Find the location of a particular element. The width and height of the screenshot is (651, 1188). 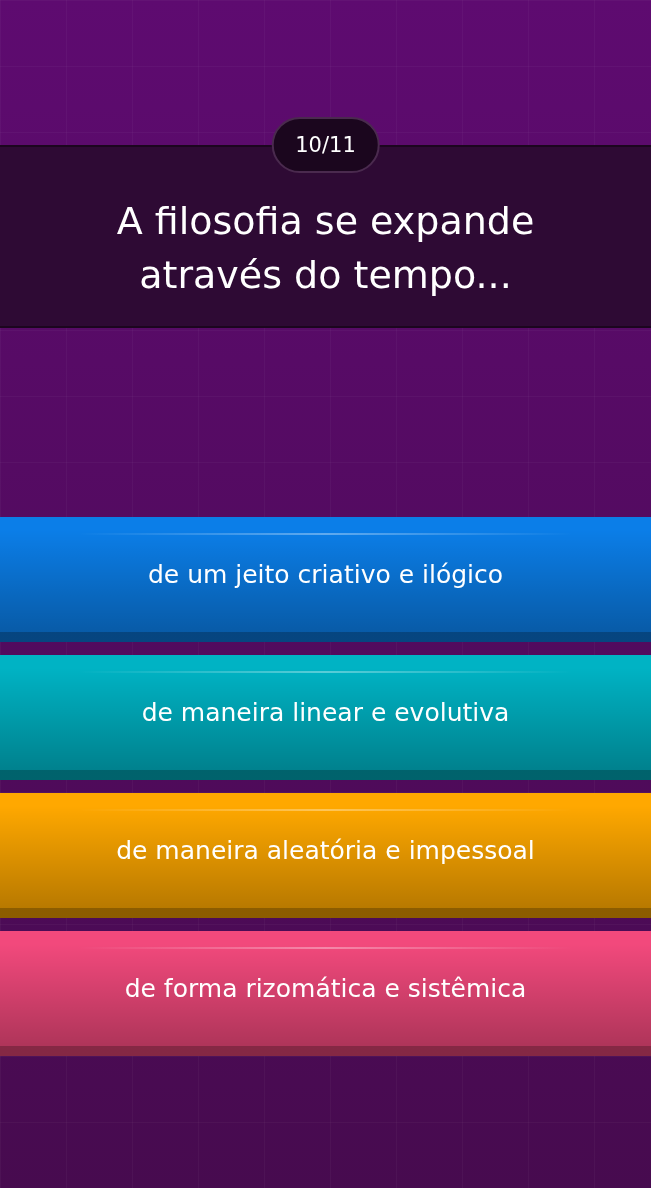

answer-button: de maneira linear e evolutiva is located at coordinates (325, 717).